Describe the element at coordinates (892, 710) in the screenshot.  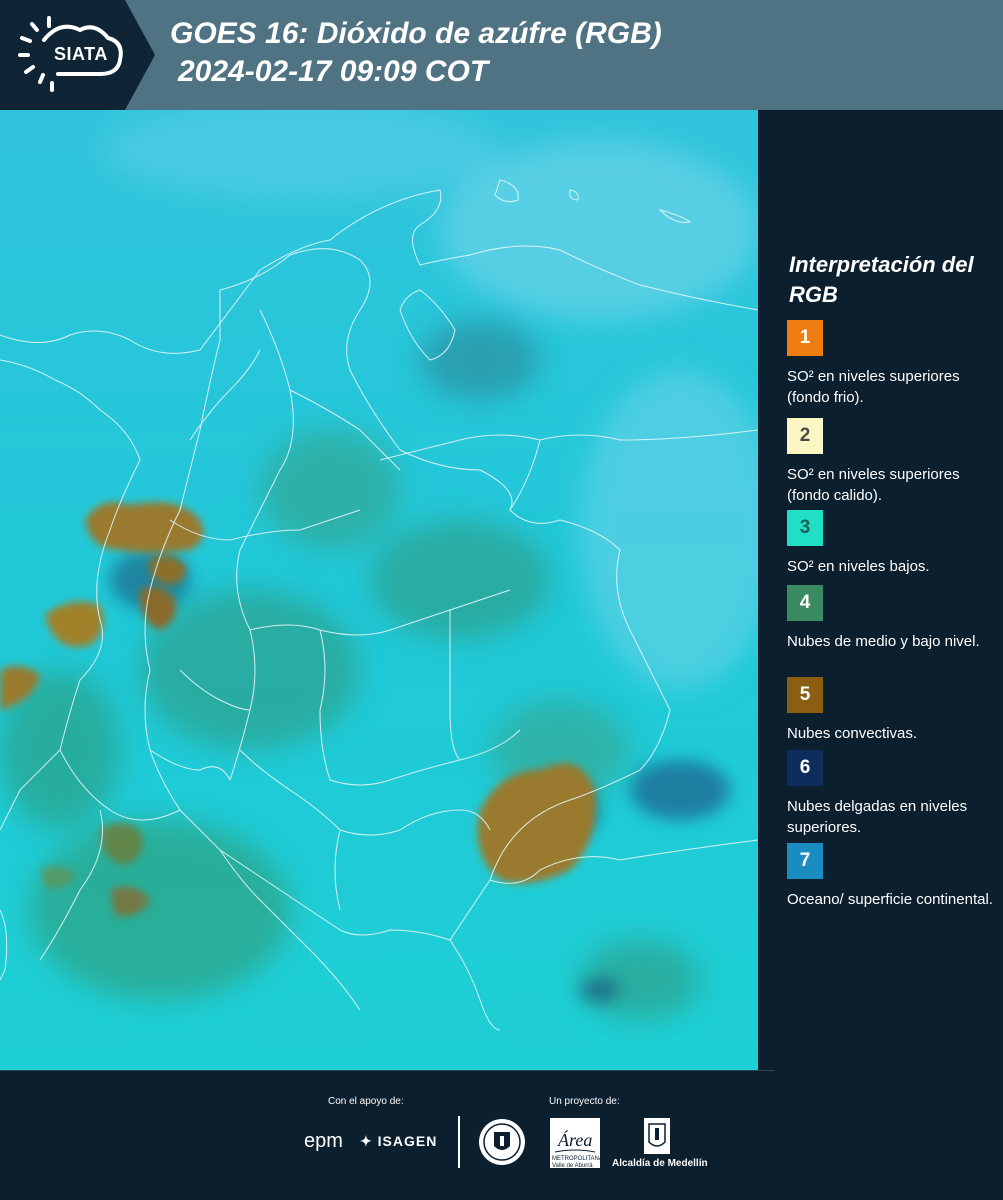
I see `legend-item-5: 5 Nubes convectivas.` at that location.